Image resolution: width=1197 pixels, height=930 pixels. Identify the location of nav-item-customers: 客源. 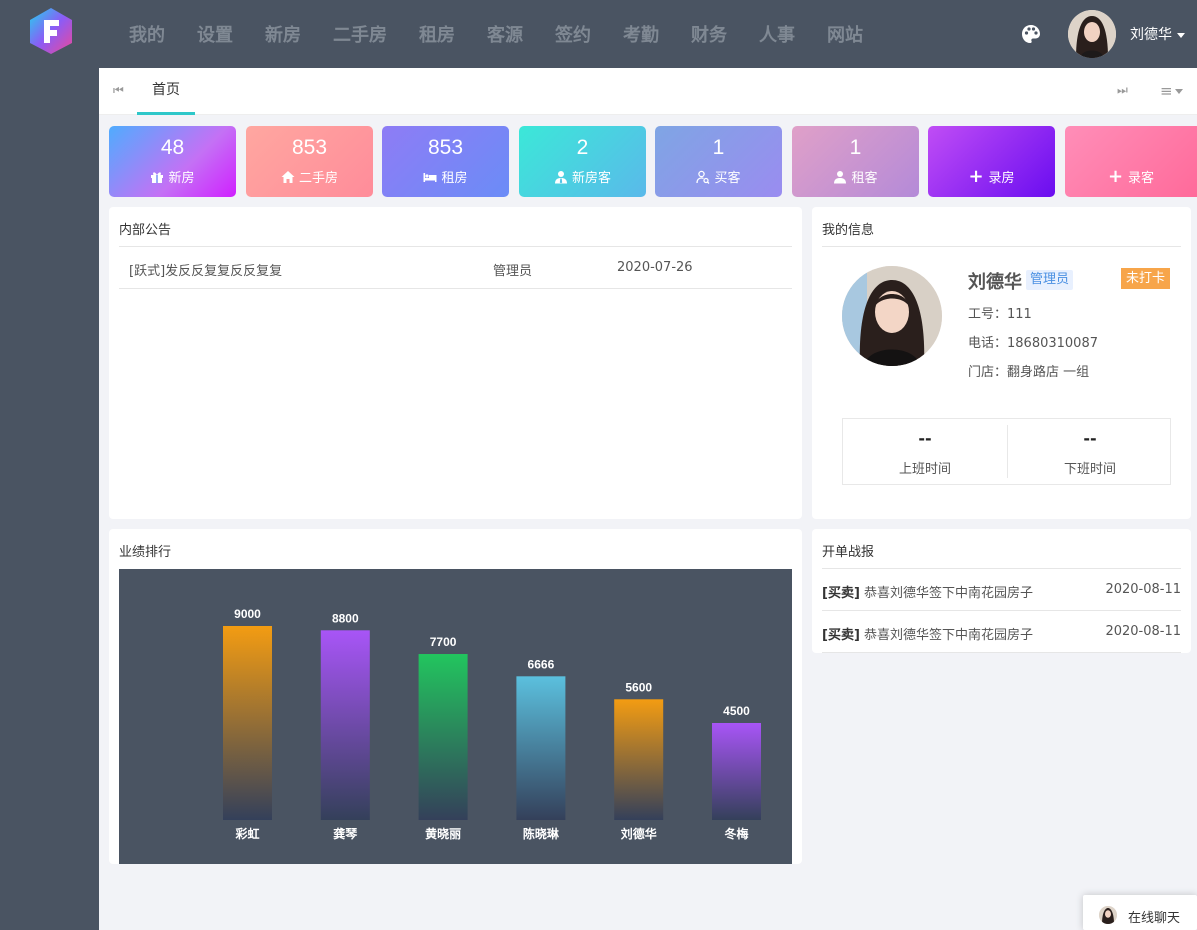
(505, 34).